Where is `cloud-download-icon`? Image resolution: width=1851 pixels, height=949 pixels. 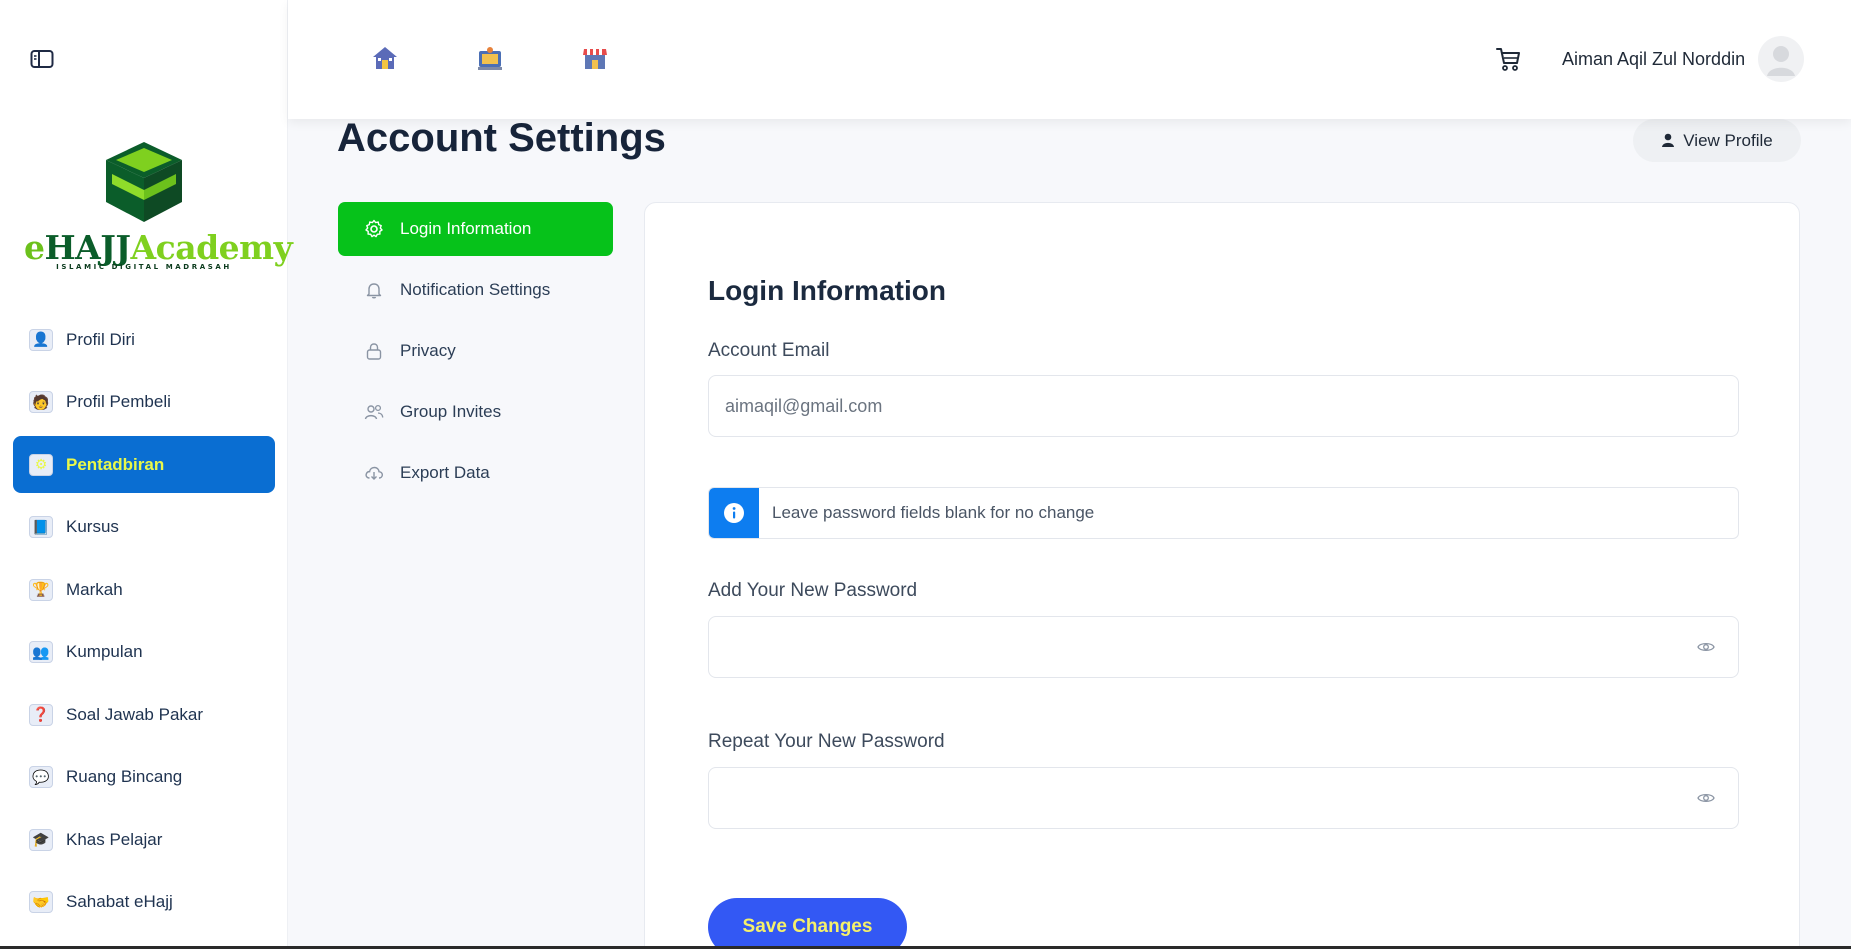
cloud-download-icon is located at coordinates (374, 473).